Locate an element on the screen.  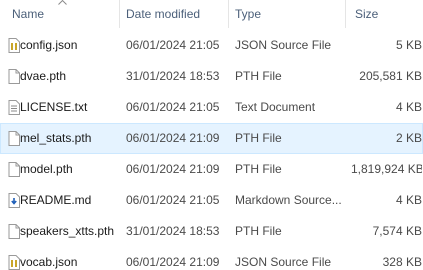
file-size: 1,819,924 KB is located at coordinates (386, 169).